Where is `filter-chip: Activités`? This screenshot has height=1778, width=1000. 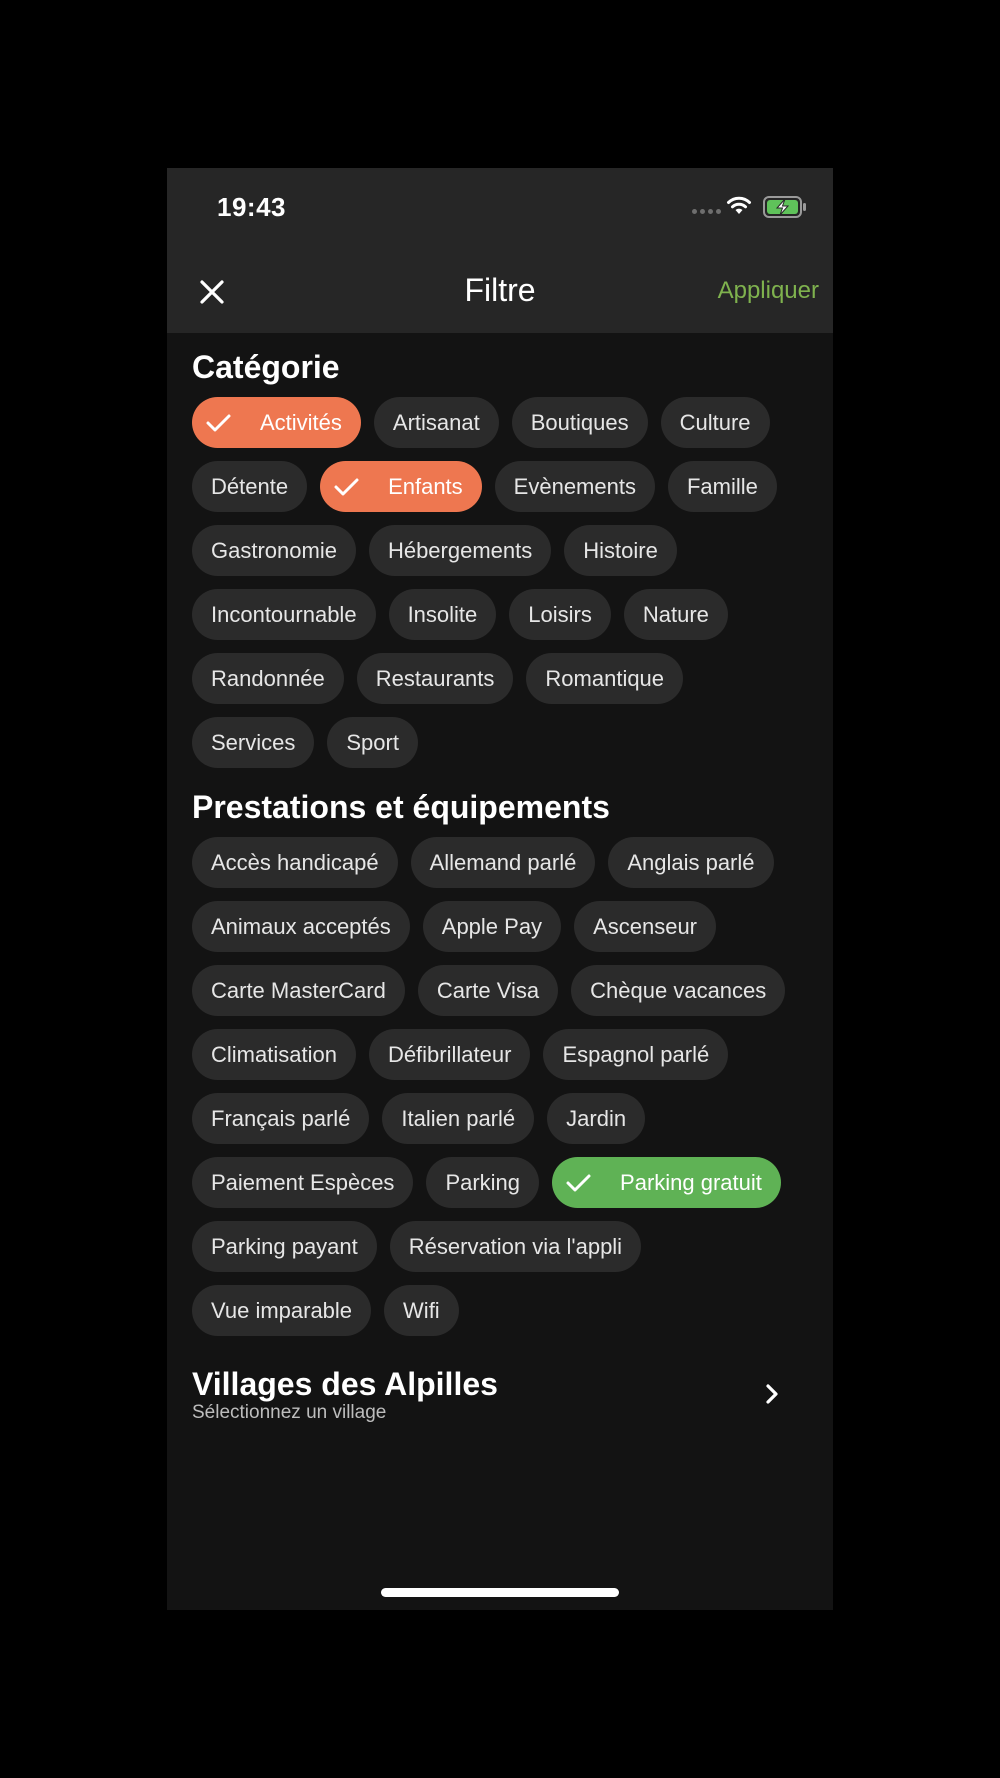
filter-chip: Activités is located at coordinates (276, 422).